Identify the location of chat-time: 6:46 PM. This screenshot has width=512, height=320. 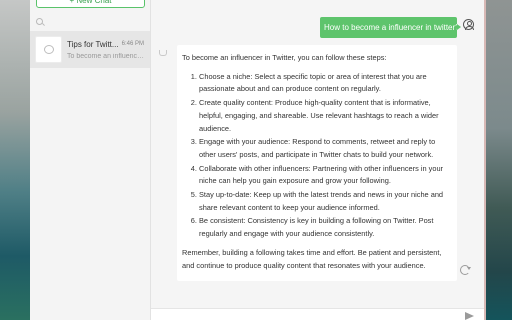
(132, 44).